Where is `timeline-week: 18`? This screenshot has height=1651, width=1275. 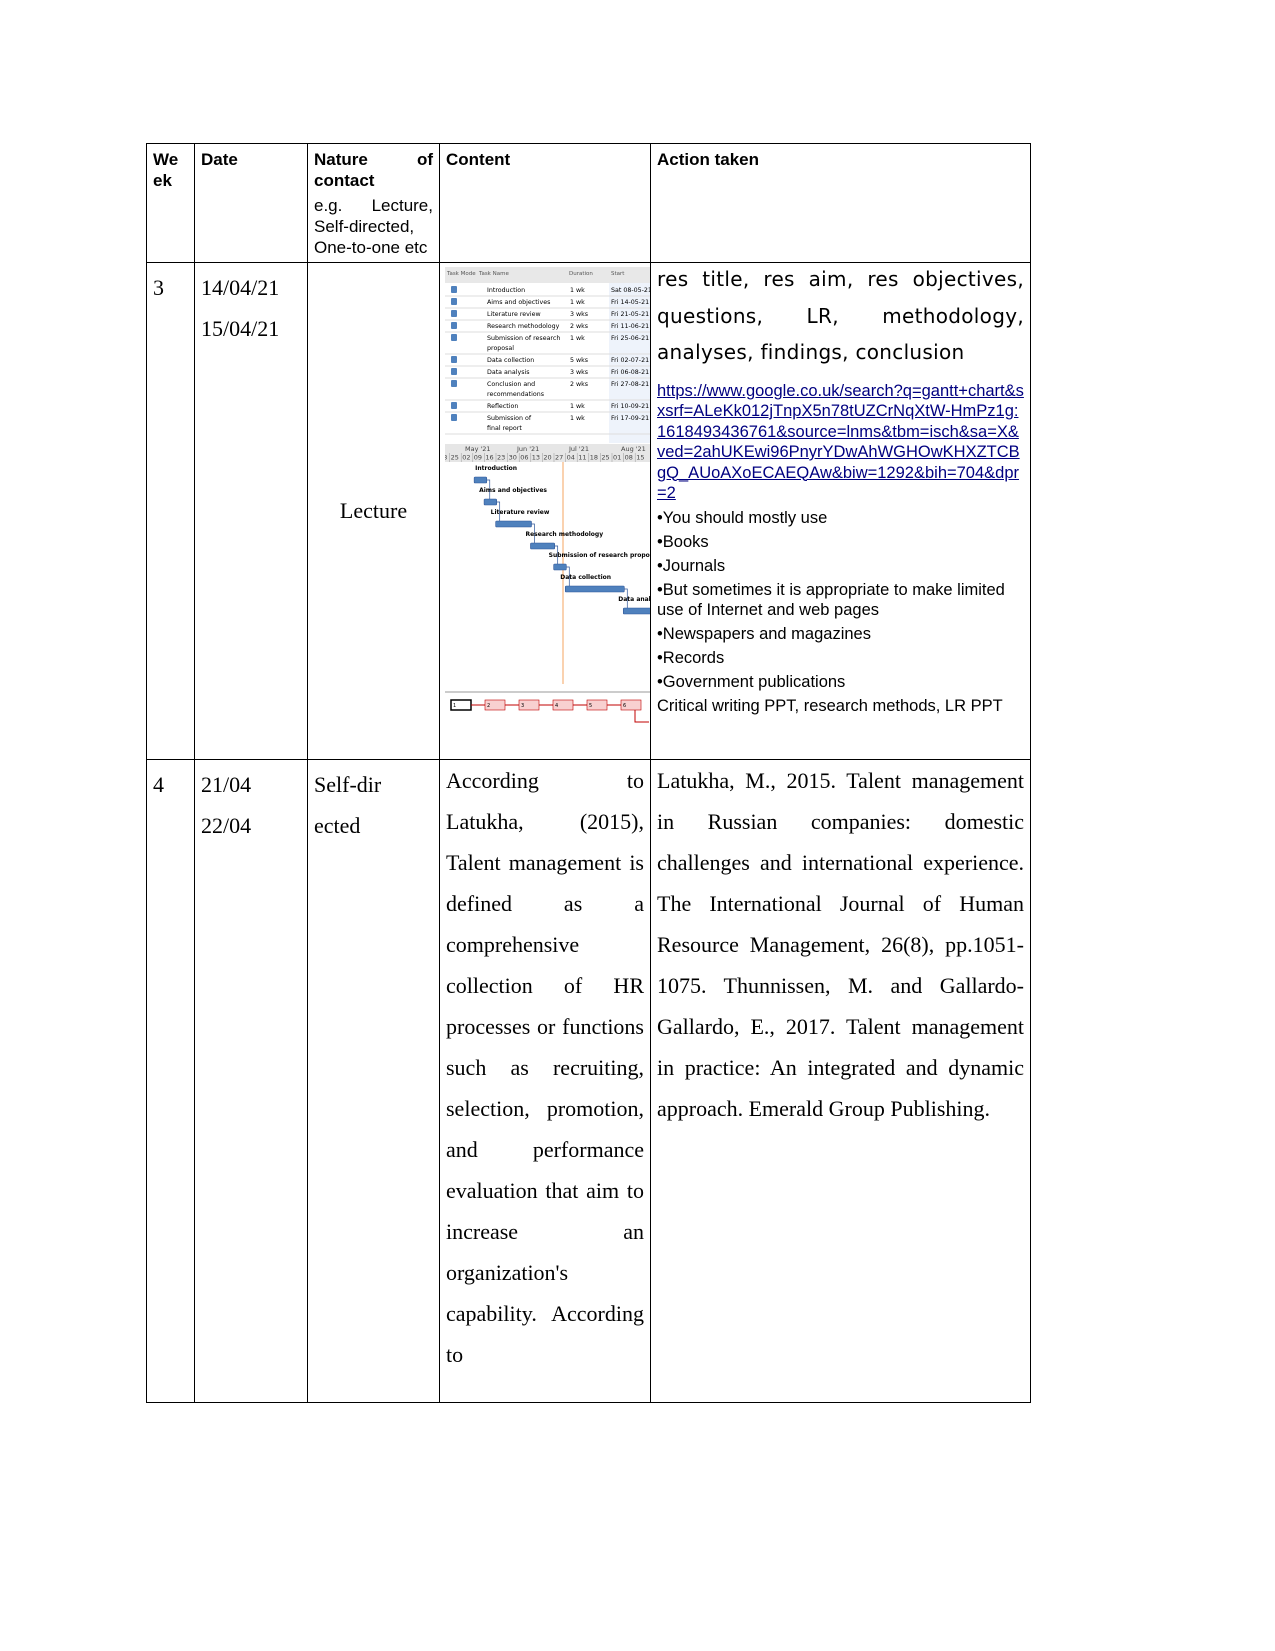 timeline-week: 18 is located at coordinates (594, 458).